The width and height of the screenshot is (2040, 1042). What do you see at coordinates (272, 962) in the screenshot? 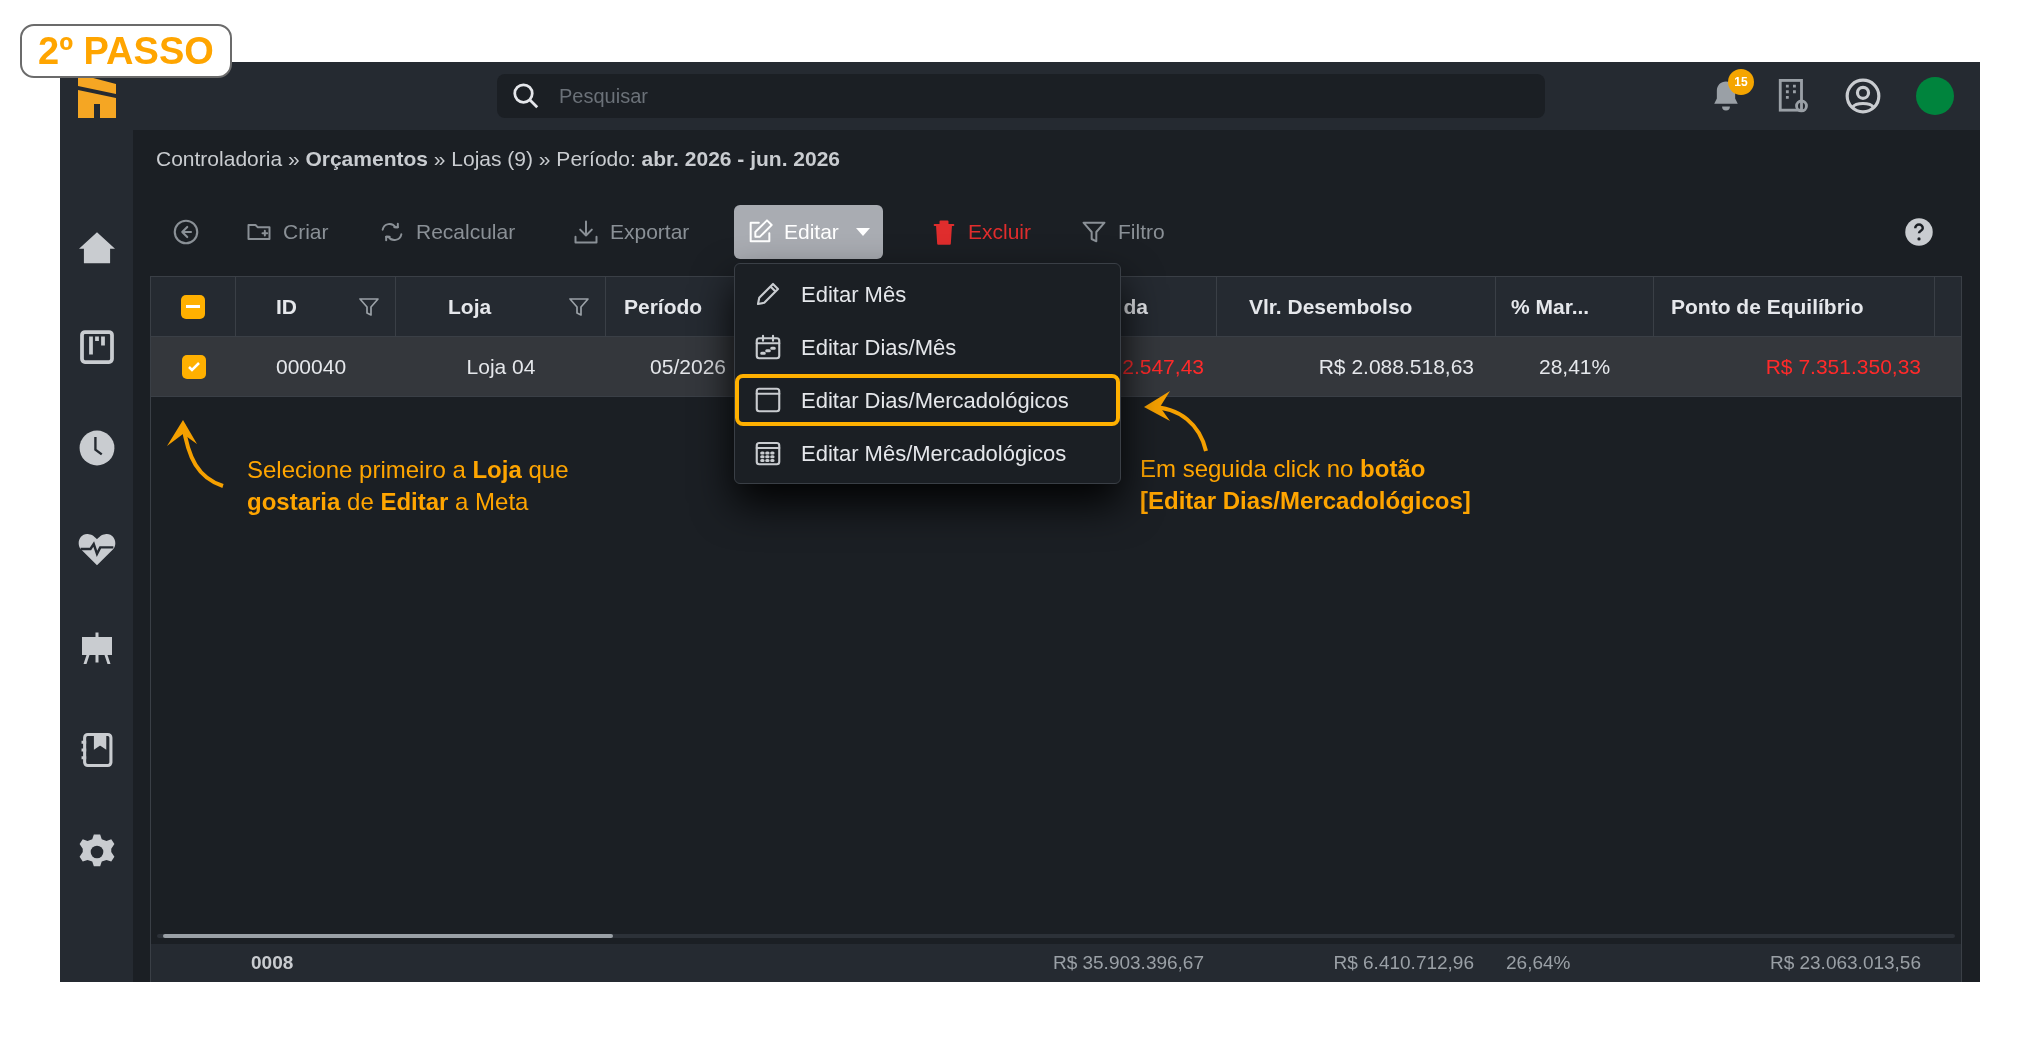
I see `row-count: 0008` at bounding box center [272, 962].